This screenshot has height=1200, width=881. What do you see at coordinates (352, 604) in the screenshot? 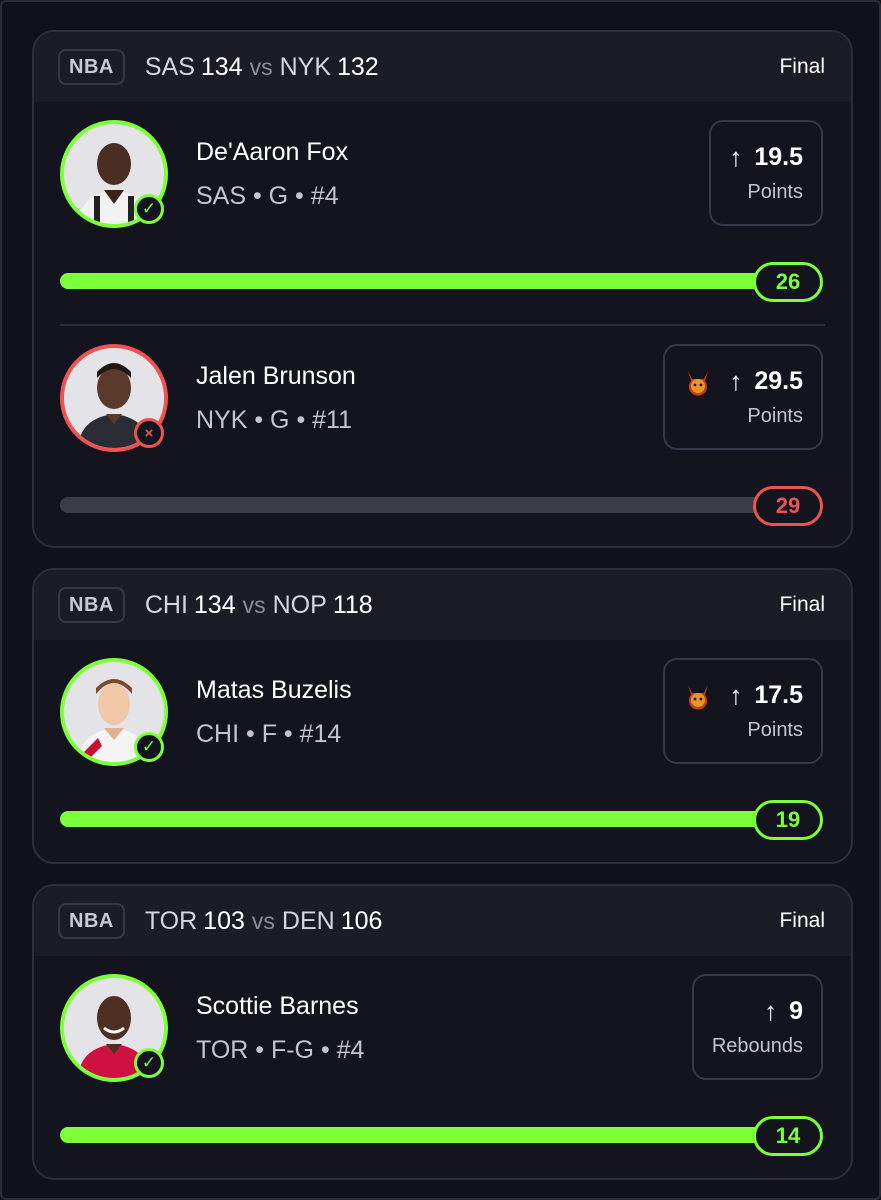
I see `home-score: 118` at bounding box center [352, 604].